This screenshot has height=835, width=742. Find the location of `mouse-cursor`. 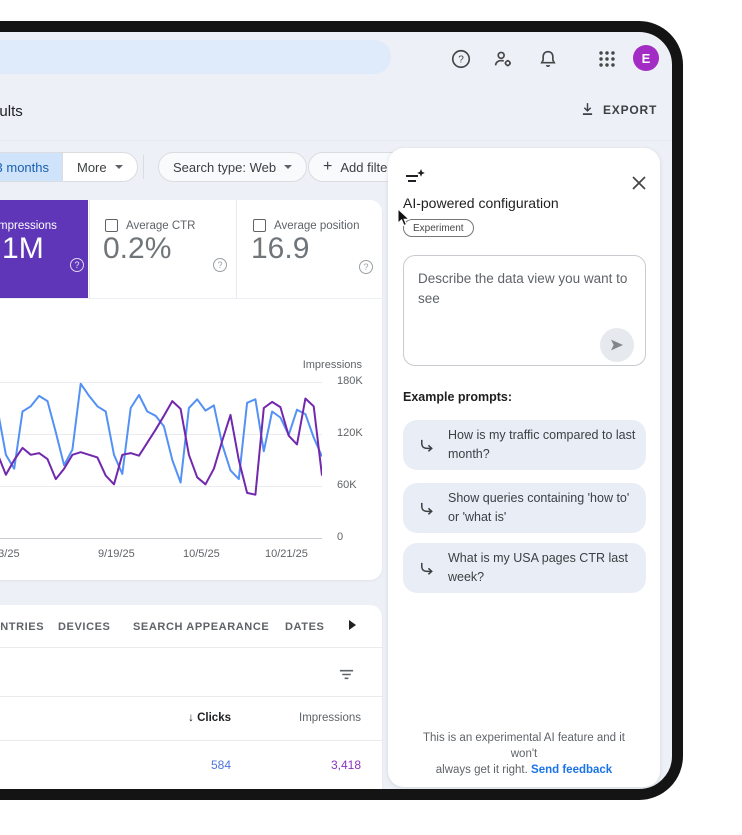

mouse-cursor is located at coordinates (404, 218).